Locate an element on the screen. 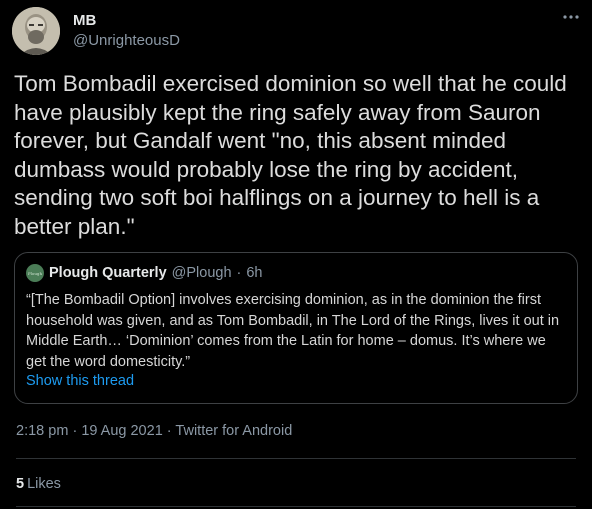 This screenshot has width=592, height=509. quoted-timestamp: 6h is located at coordinates (254, 273).